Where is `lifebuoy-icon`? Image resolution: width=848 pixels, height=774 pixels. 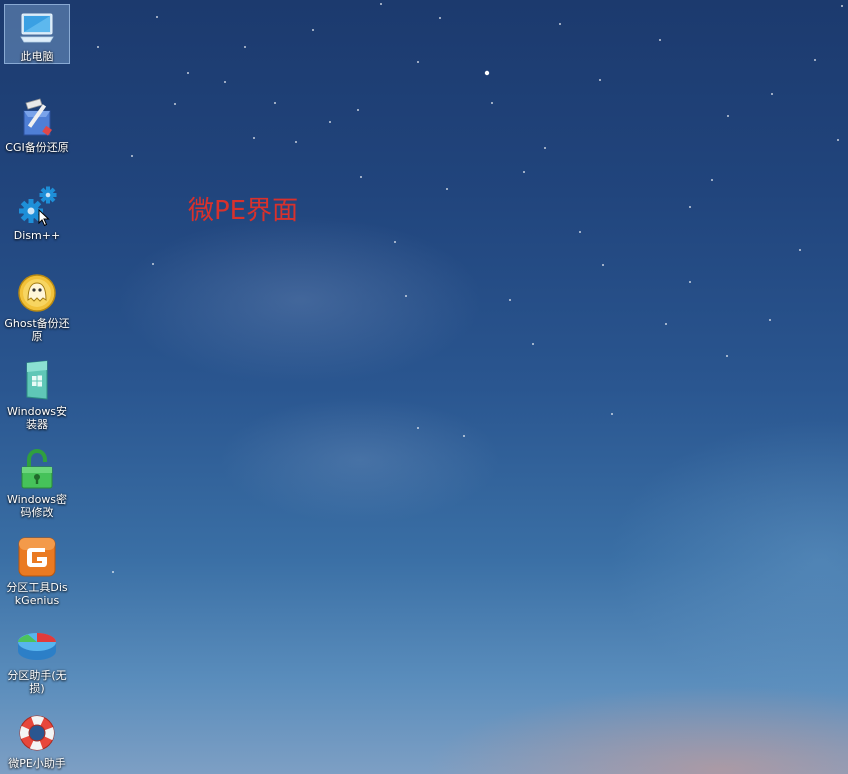
lifebuoy-icon is located at coordinates (37, 733).